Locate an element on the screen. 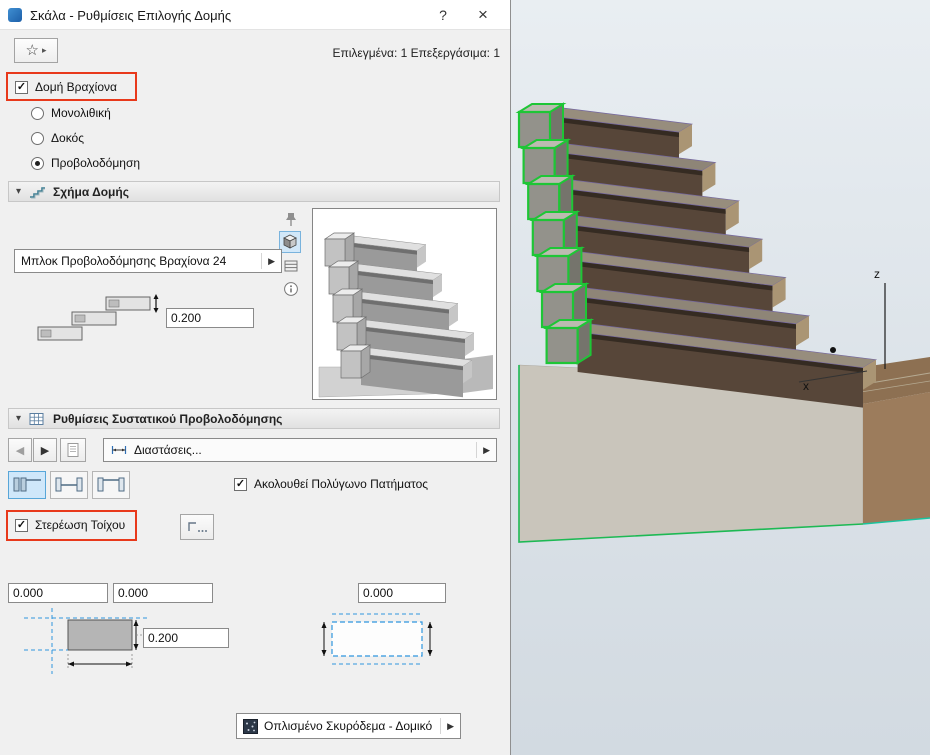 This screenshot has width=930, height=755. info-icon is located at coordinates (291, 289).